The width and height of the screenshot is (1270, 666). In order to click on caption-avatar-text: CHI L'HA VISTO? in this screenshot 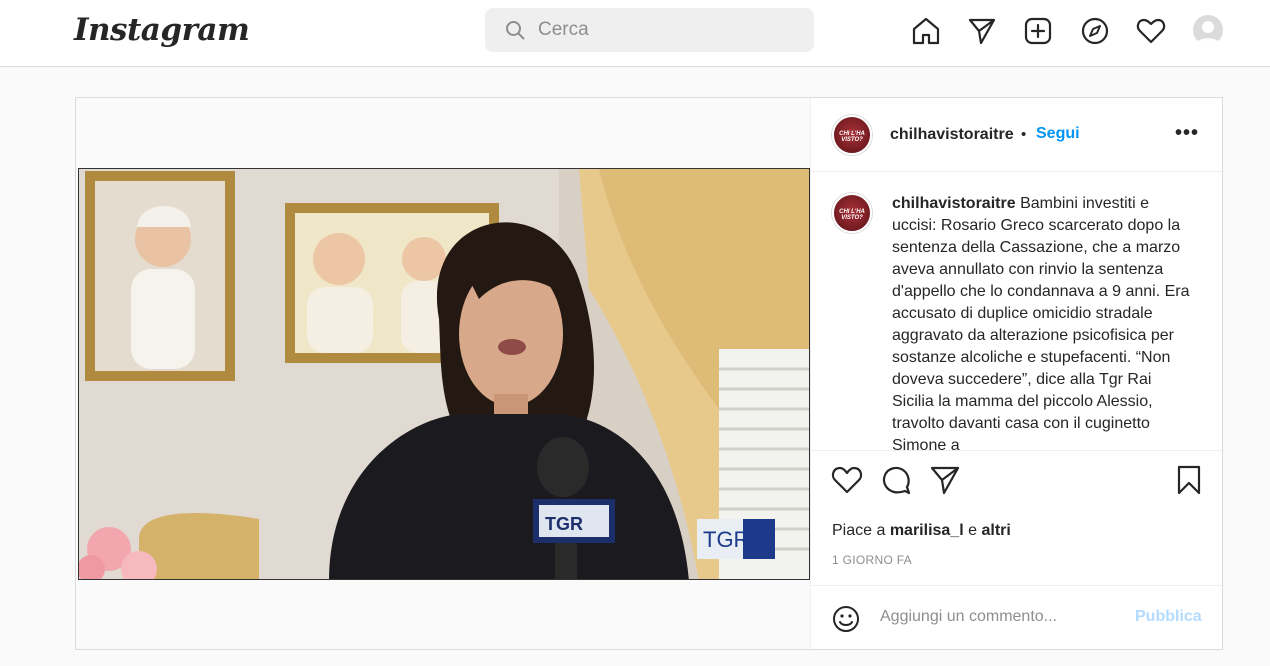, I will do `click(852, 215)`.